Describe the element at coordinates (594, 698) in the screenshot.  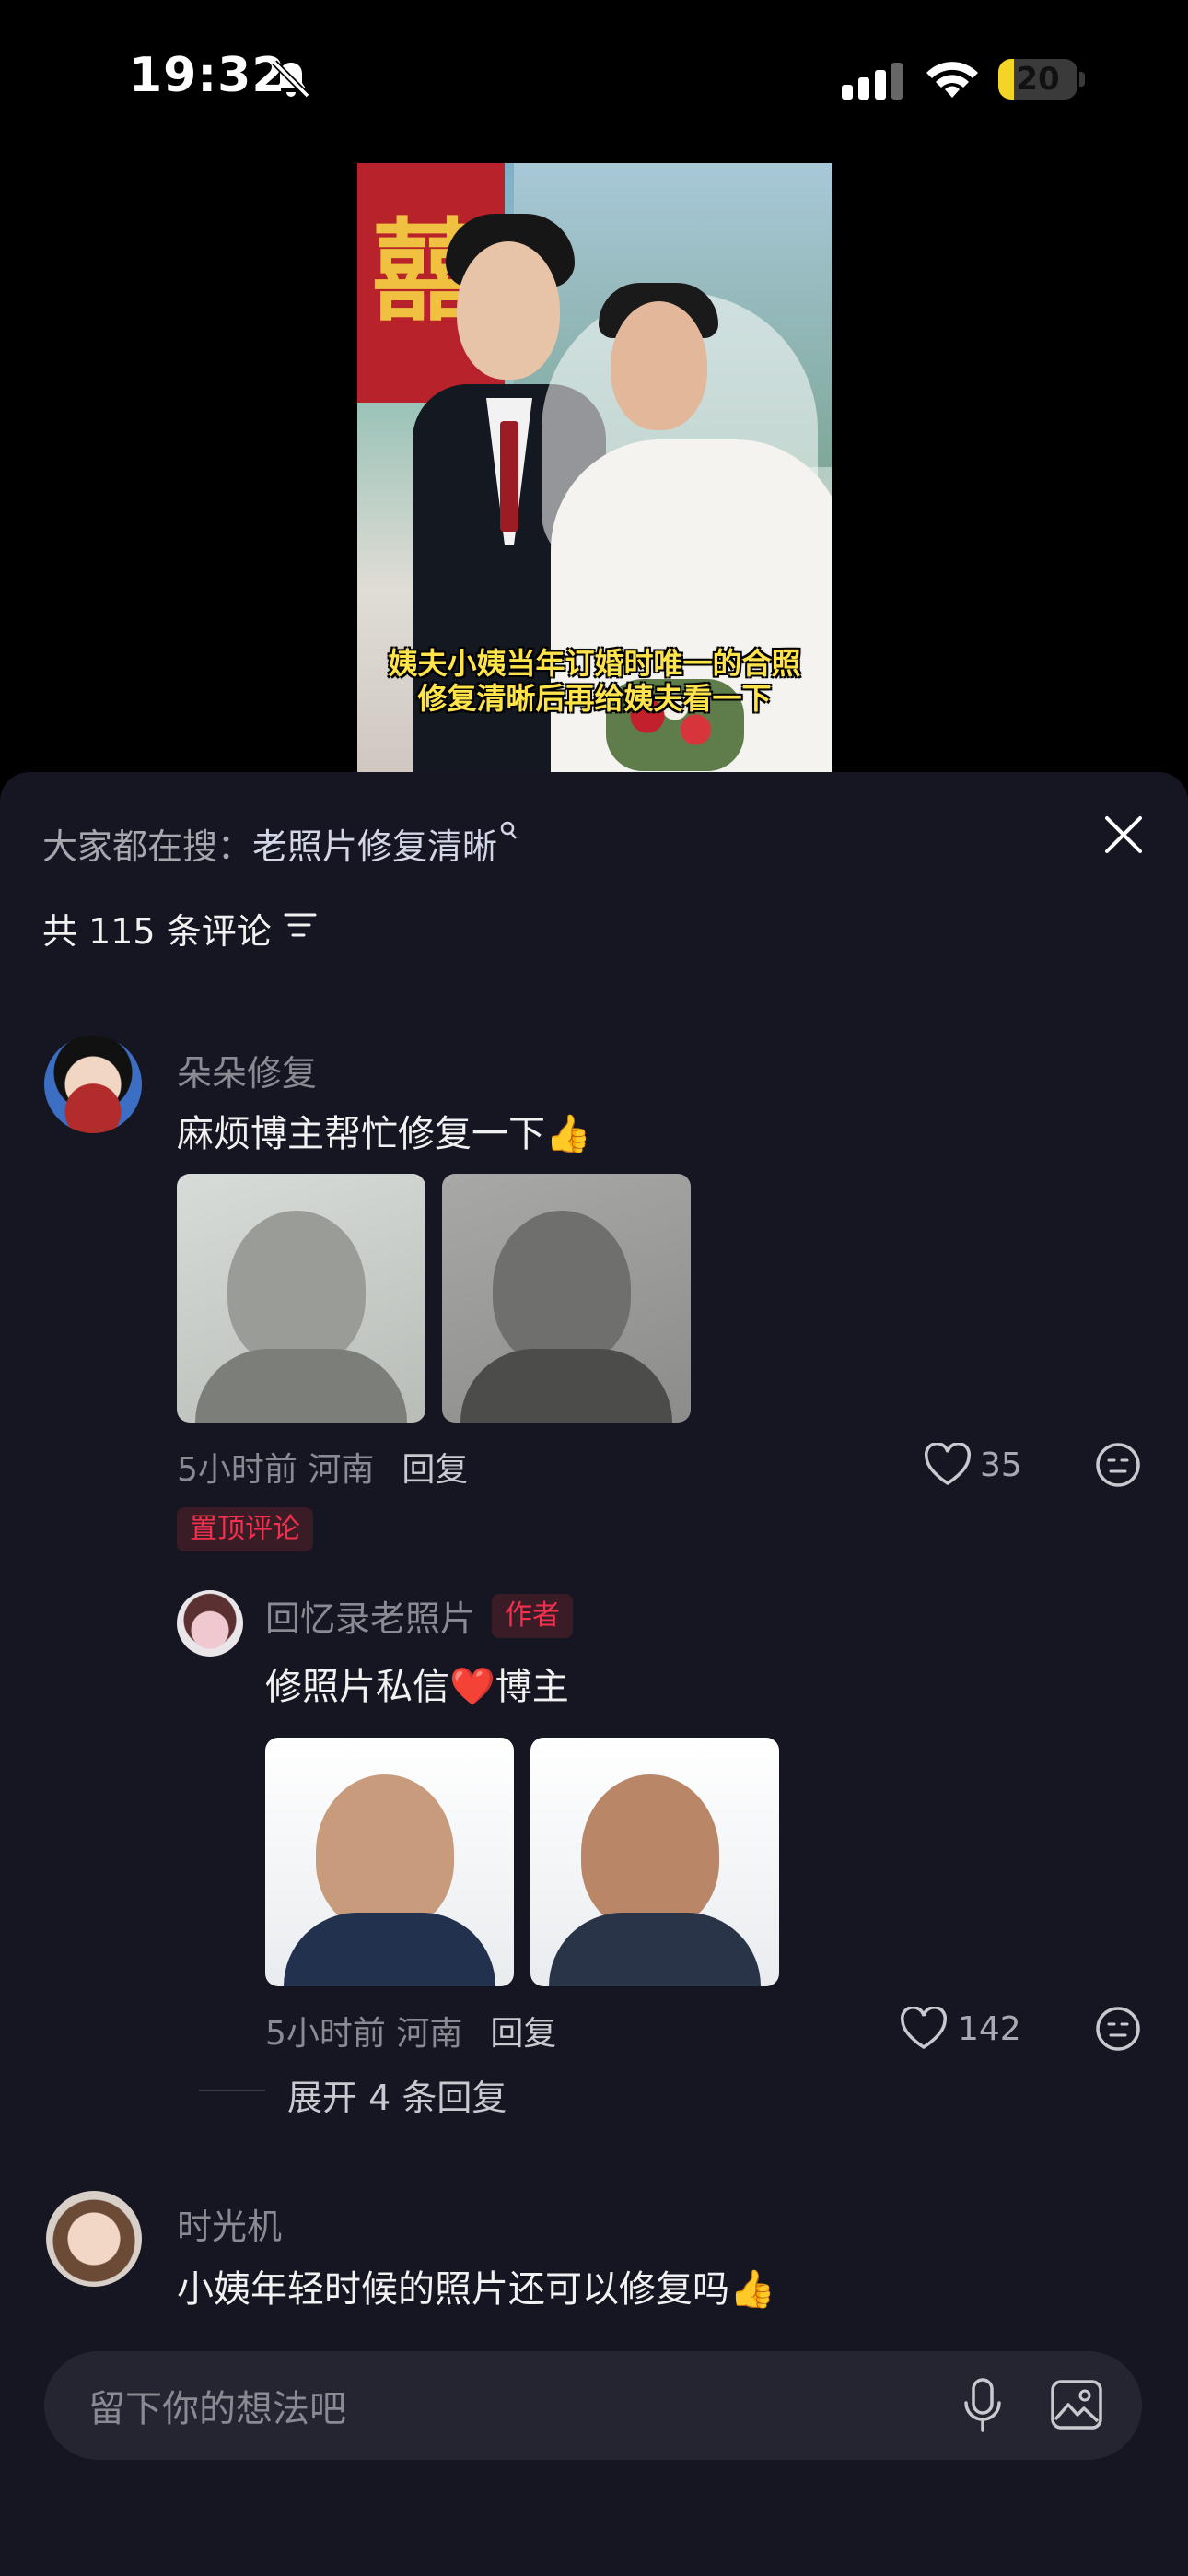
I see `video-caption-line-2: 修复清晰后再给姨夫看一下` at that location.